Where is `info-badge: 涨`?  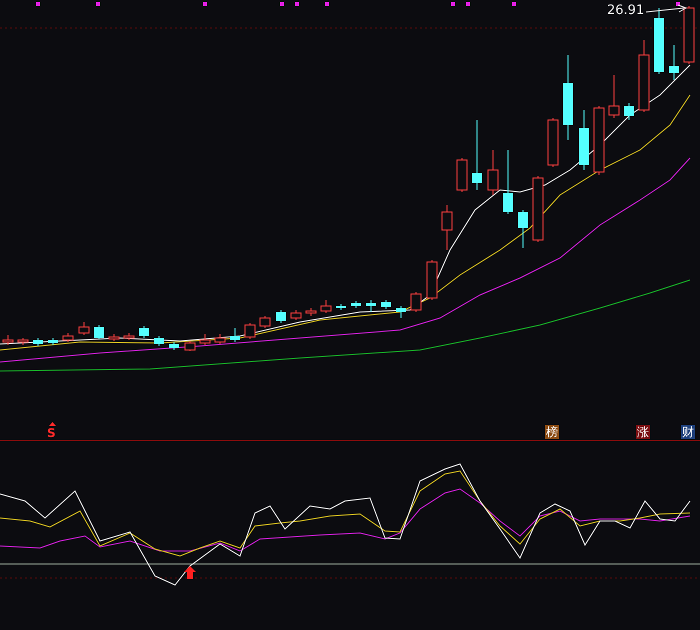 info-badge: 涨 is located at coordinates (643, 432).